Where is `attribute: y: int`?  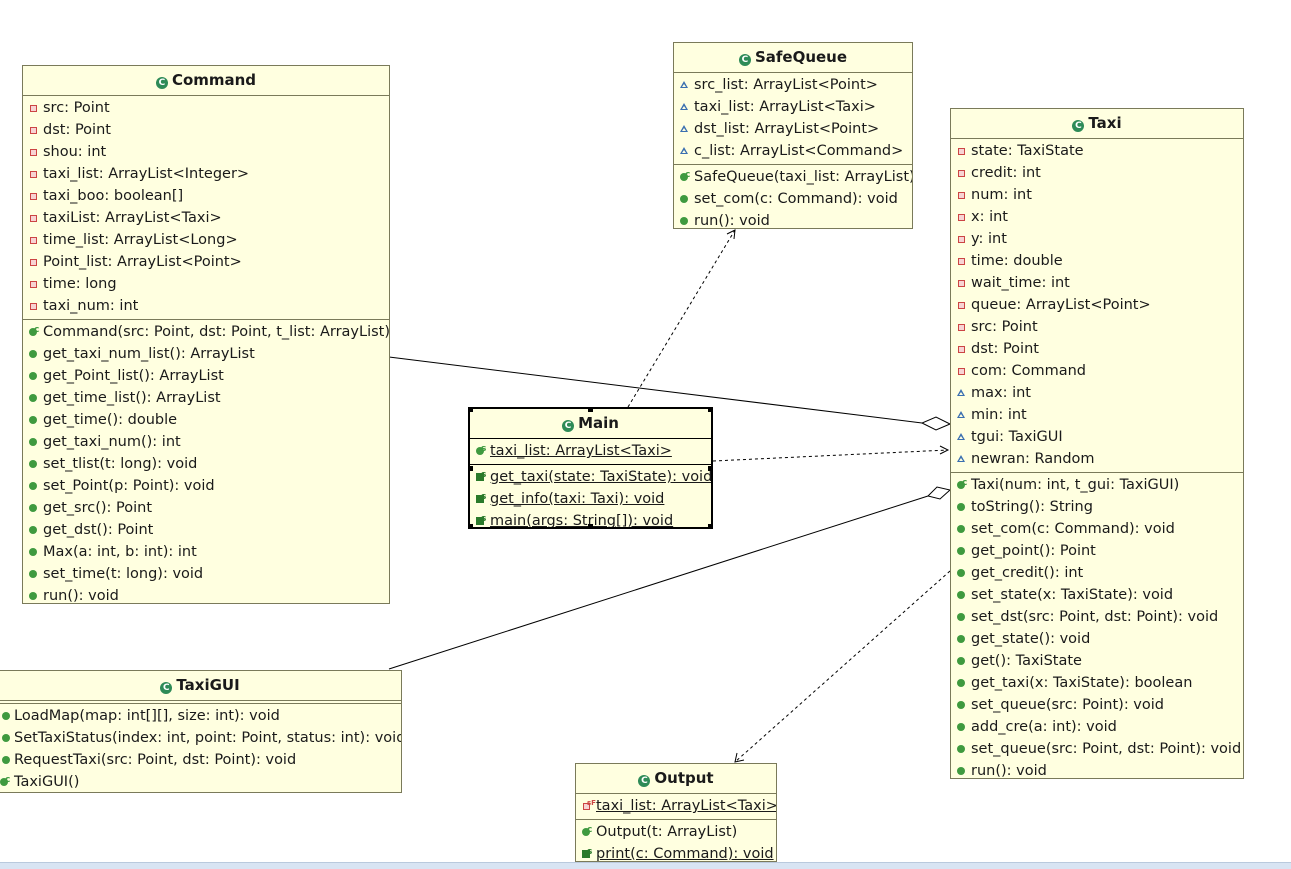 attribute: y: int is located at coordinates (1097, 239).